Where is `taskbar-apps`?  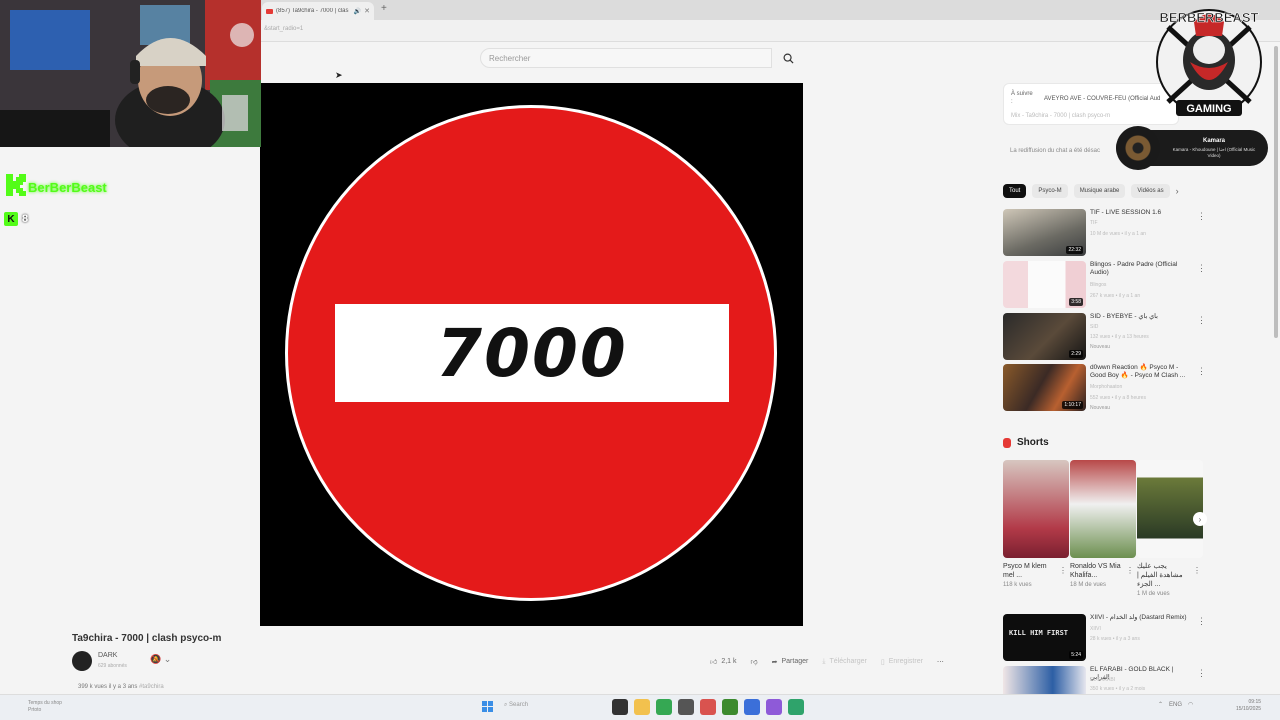 taskbar-apps is located at coordinates (708, 707).